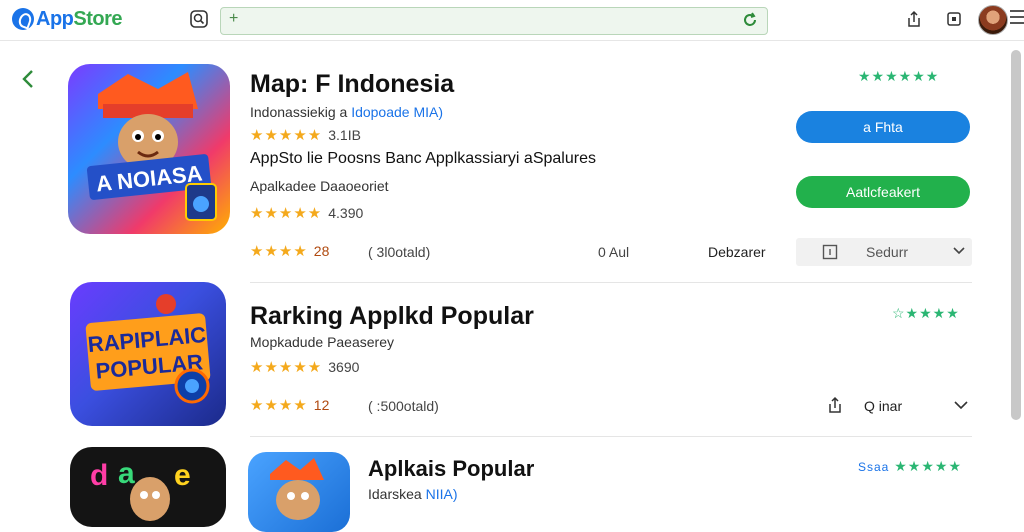  Describe the element at coordinates (286, 367) in the screenshot. I see `app-2-rating-stars: ★★★★★` at that location.